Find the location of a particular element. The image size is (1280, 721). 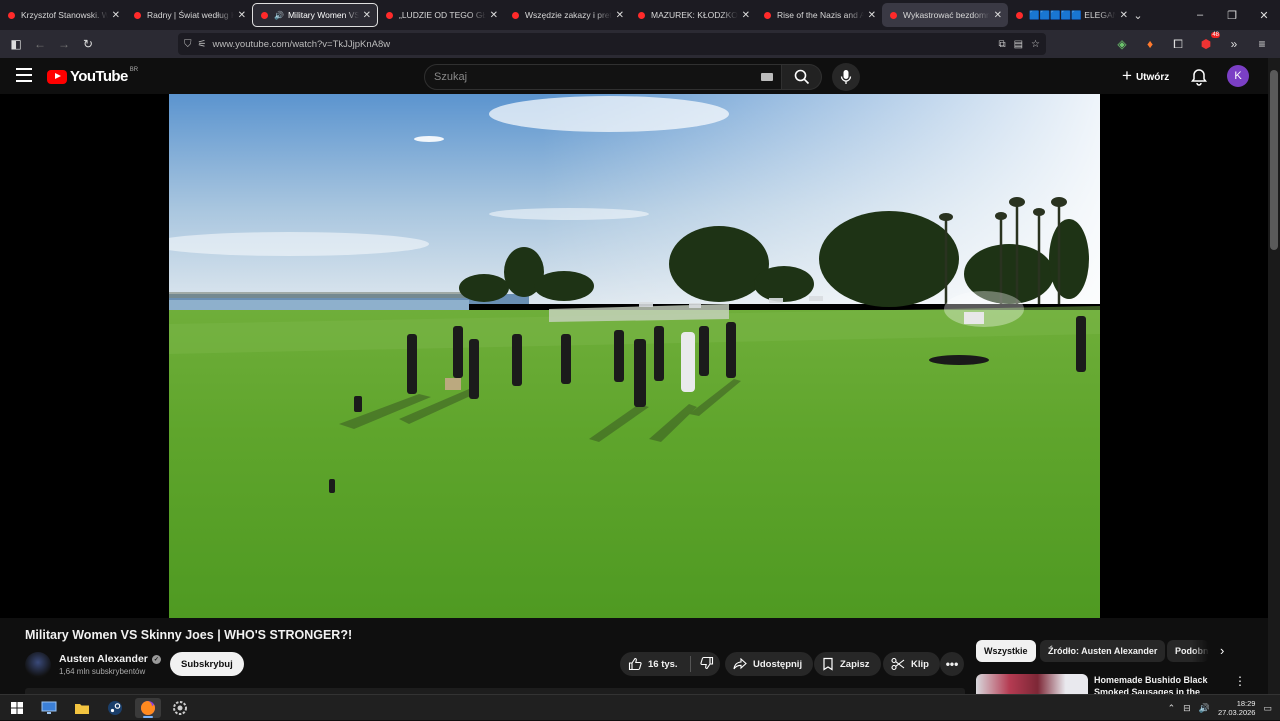

subscribe-button: Subskrybuj is located at coordinates (207, 664).